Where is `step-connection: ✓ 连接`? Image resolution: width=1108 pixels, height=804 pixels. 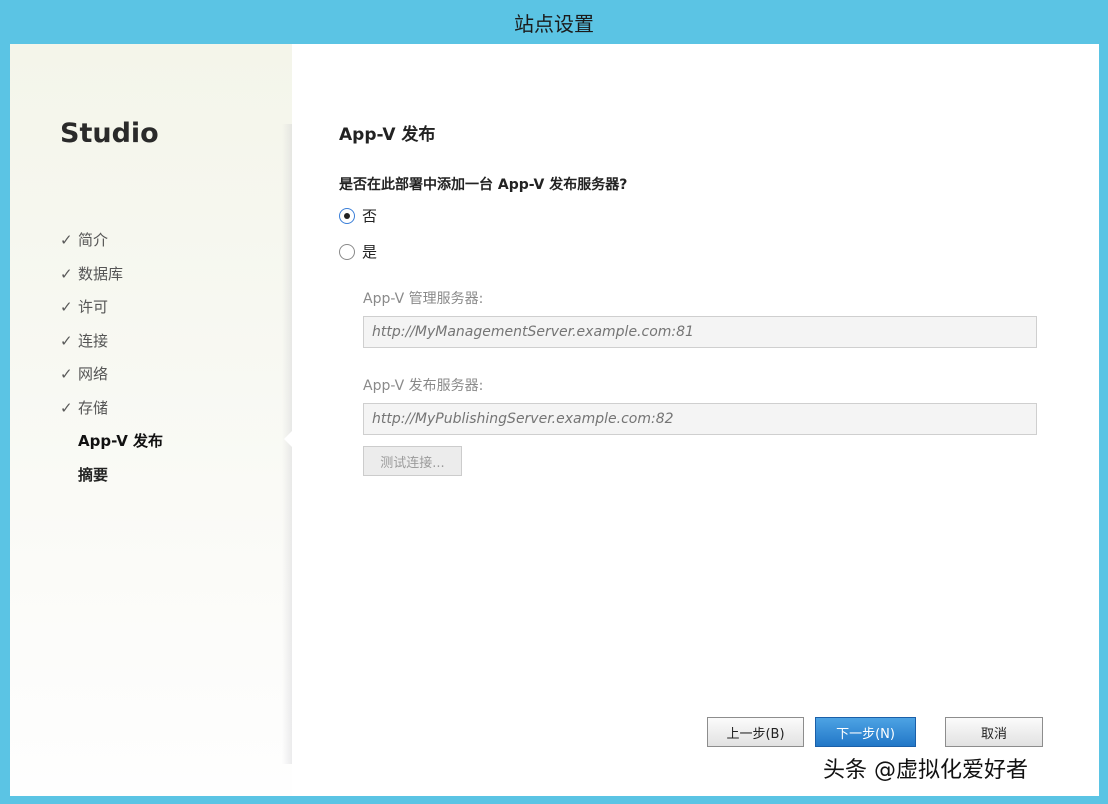
step-connection: ✓ 连接 is located at coordinates (111, 342).